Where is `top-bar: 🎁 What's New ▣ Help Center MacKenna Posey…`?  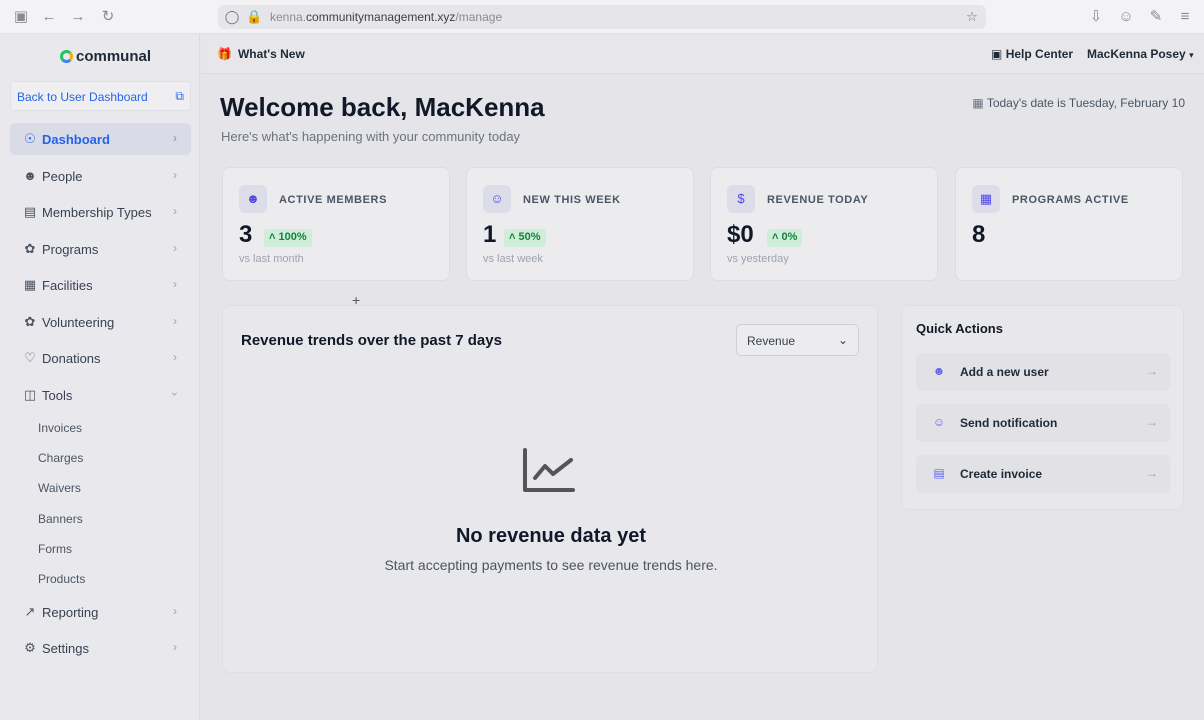 top-bar: 🎁 What's New ▣ Help Center MacKenna Posey… is located at coordinates (702, 54).